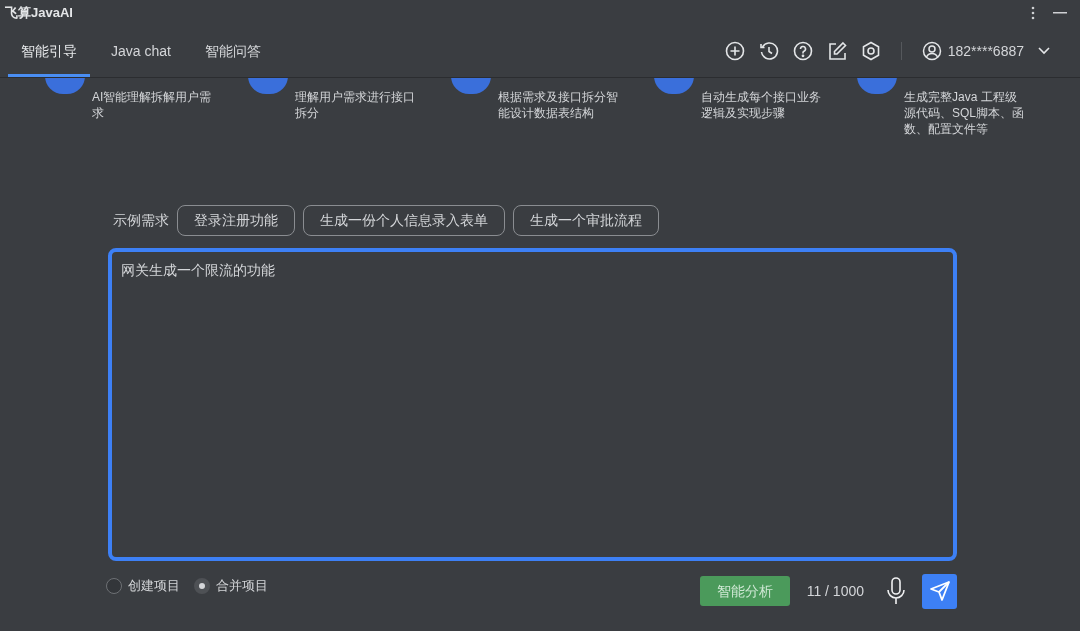  I want to click on character-counter: 11 / 1000, so click(835, 591).